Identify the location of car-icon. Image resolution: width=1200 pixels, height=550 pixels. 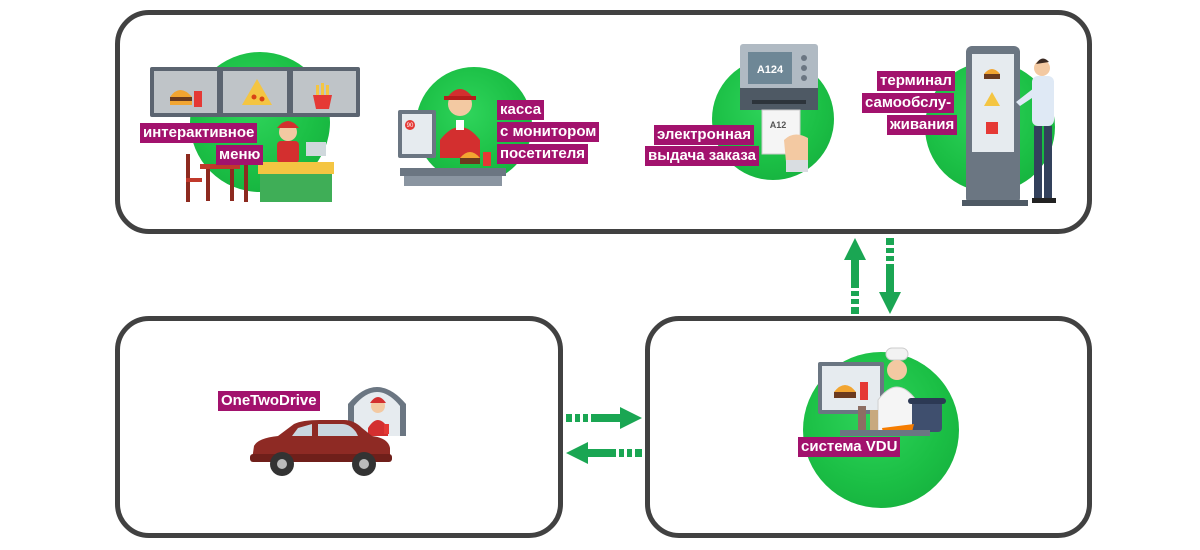
(321, 448).